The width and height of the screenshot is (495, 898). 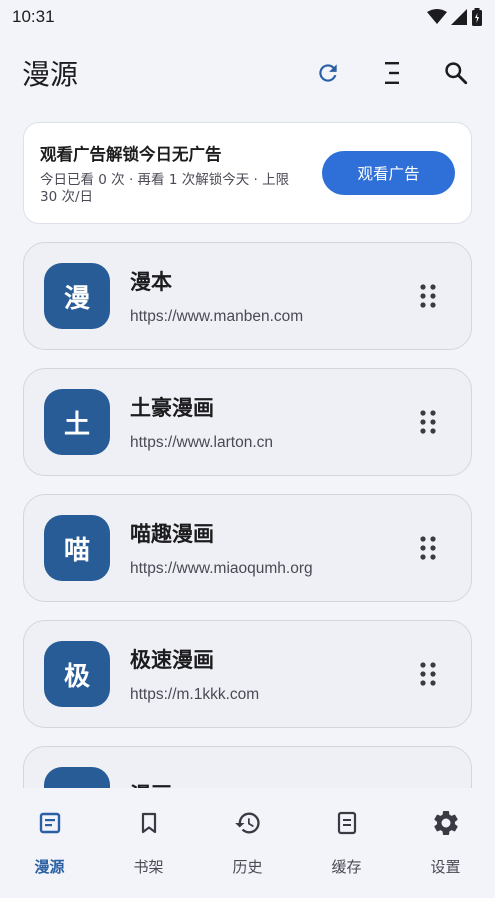 I want to click on wifi-icon, so click(x=437, y=16).